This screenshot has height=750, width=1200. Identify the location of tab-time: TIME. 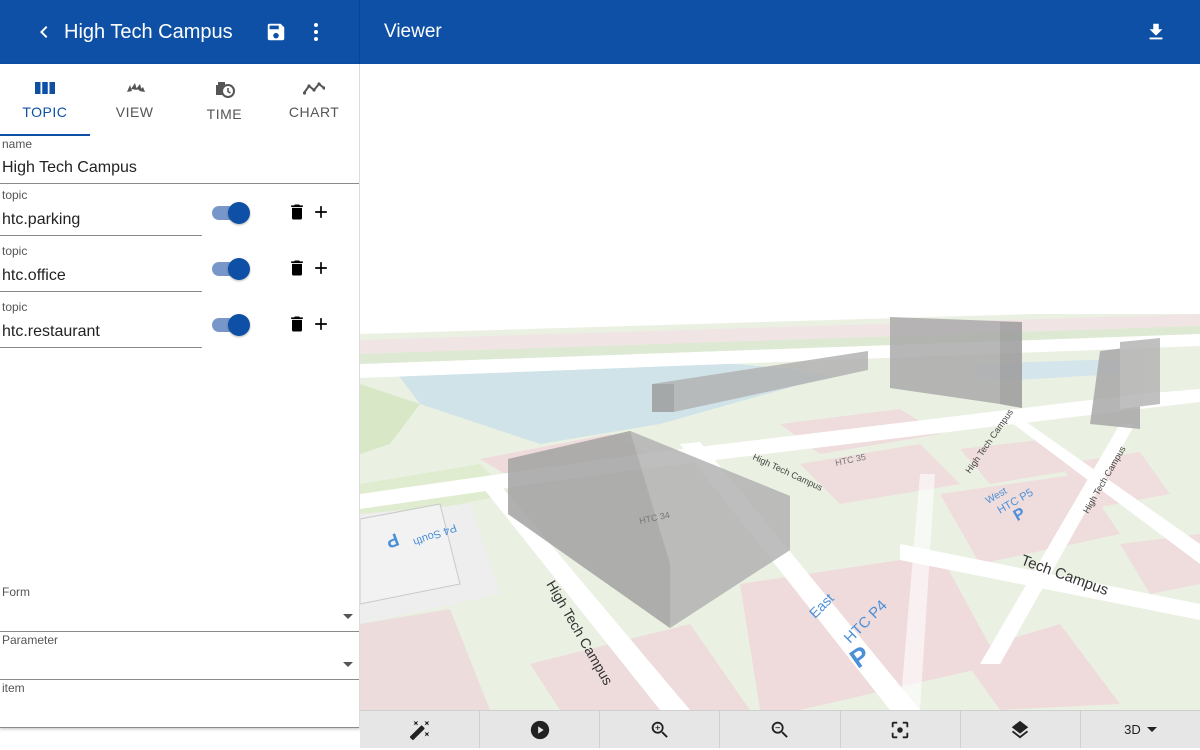
(225, 100).